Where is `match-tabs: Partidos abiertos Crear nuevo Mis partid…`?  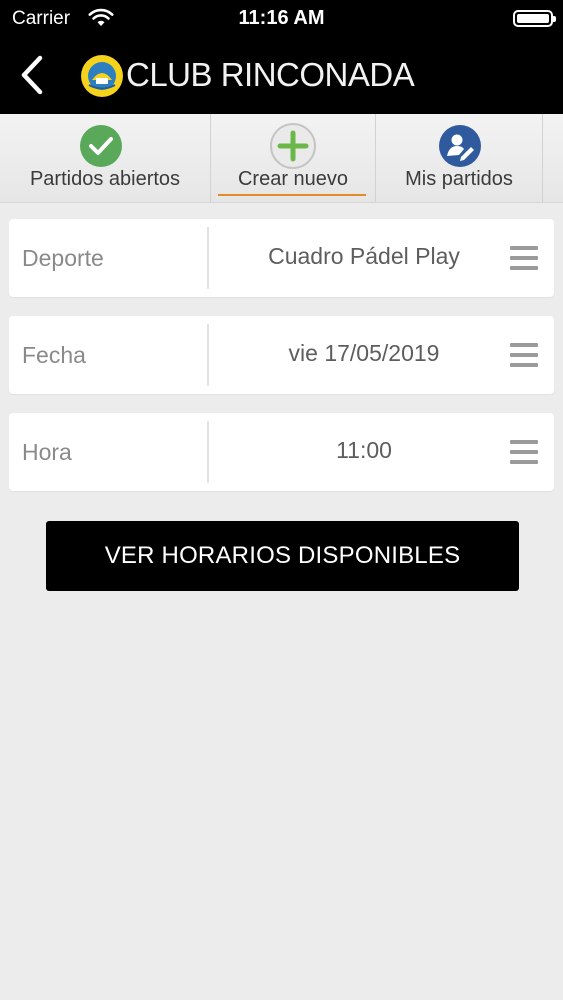
match-tabs: Partidos abiertos Crear nuevo Mis partid… is located at coordinates (281, 158).